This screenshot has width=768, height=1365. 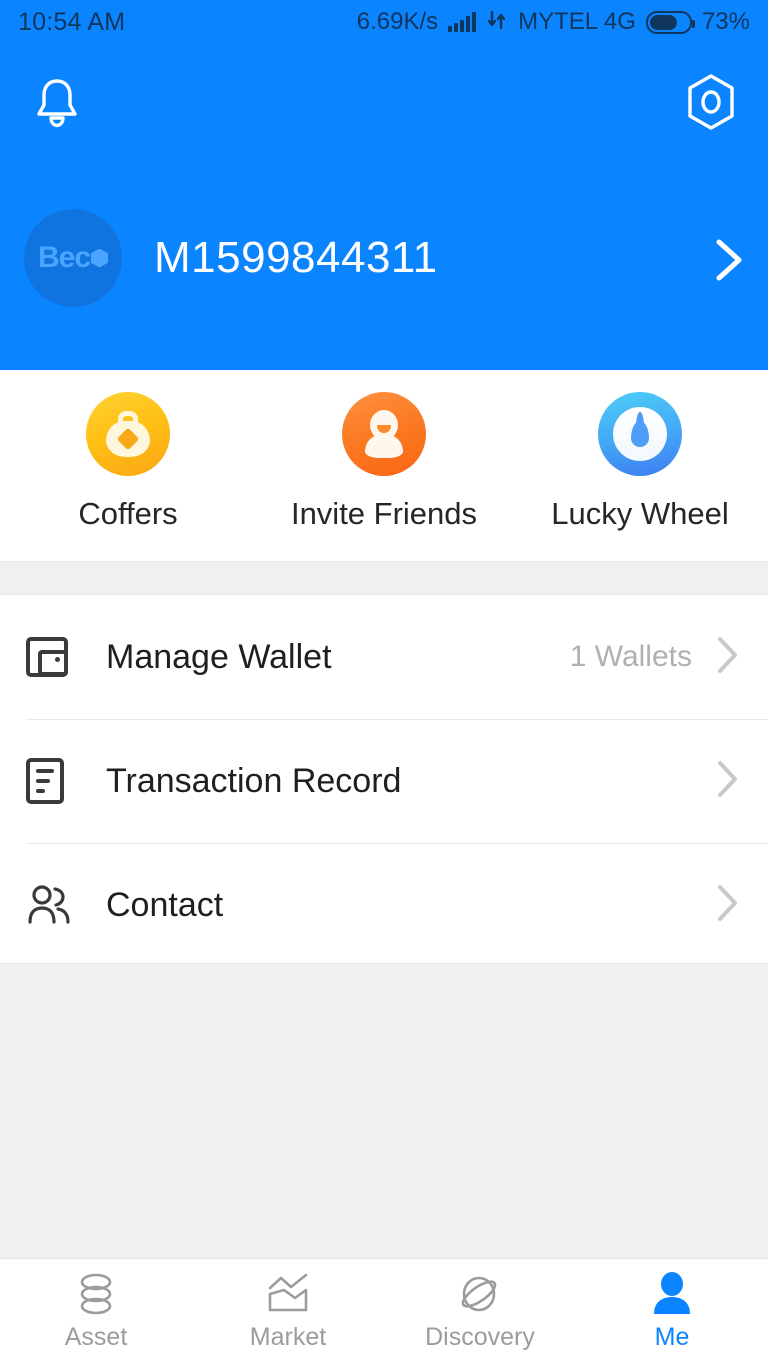 I want to click on gear-hex-icon, so click(x=711, y=102).